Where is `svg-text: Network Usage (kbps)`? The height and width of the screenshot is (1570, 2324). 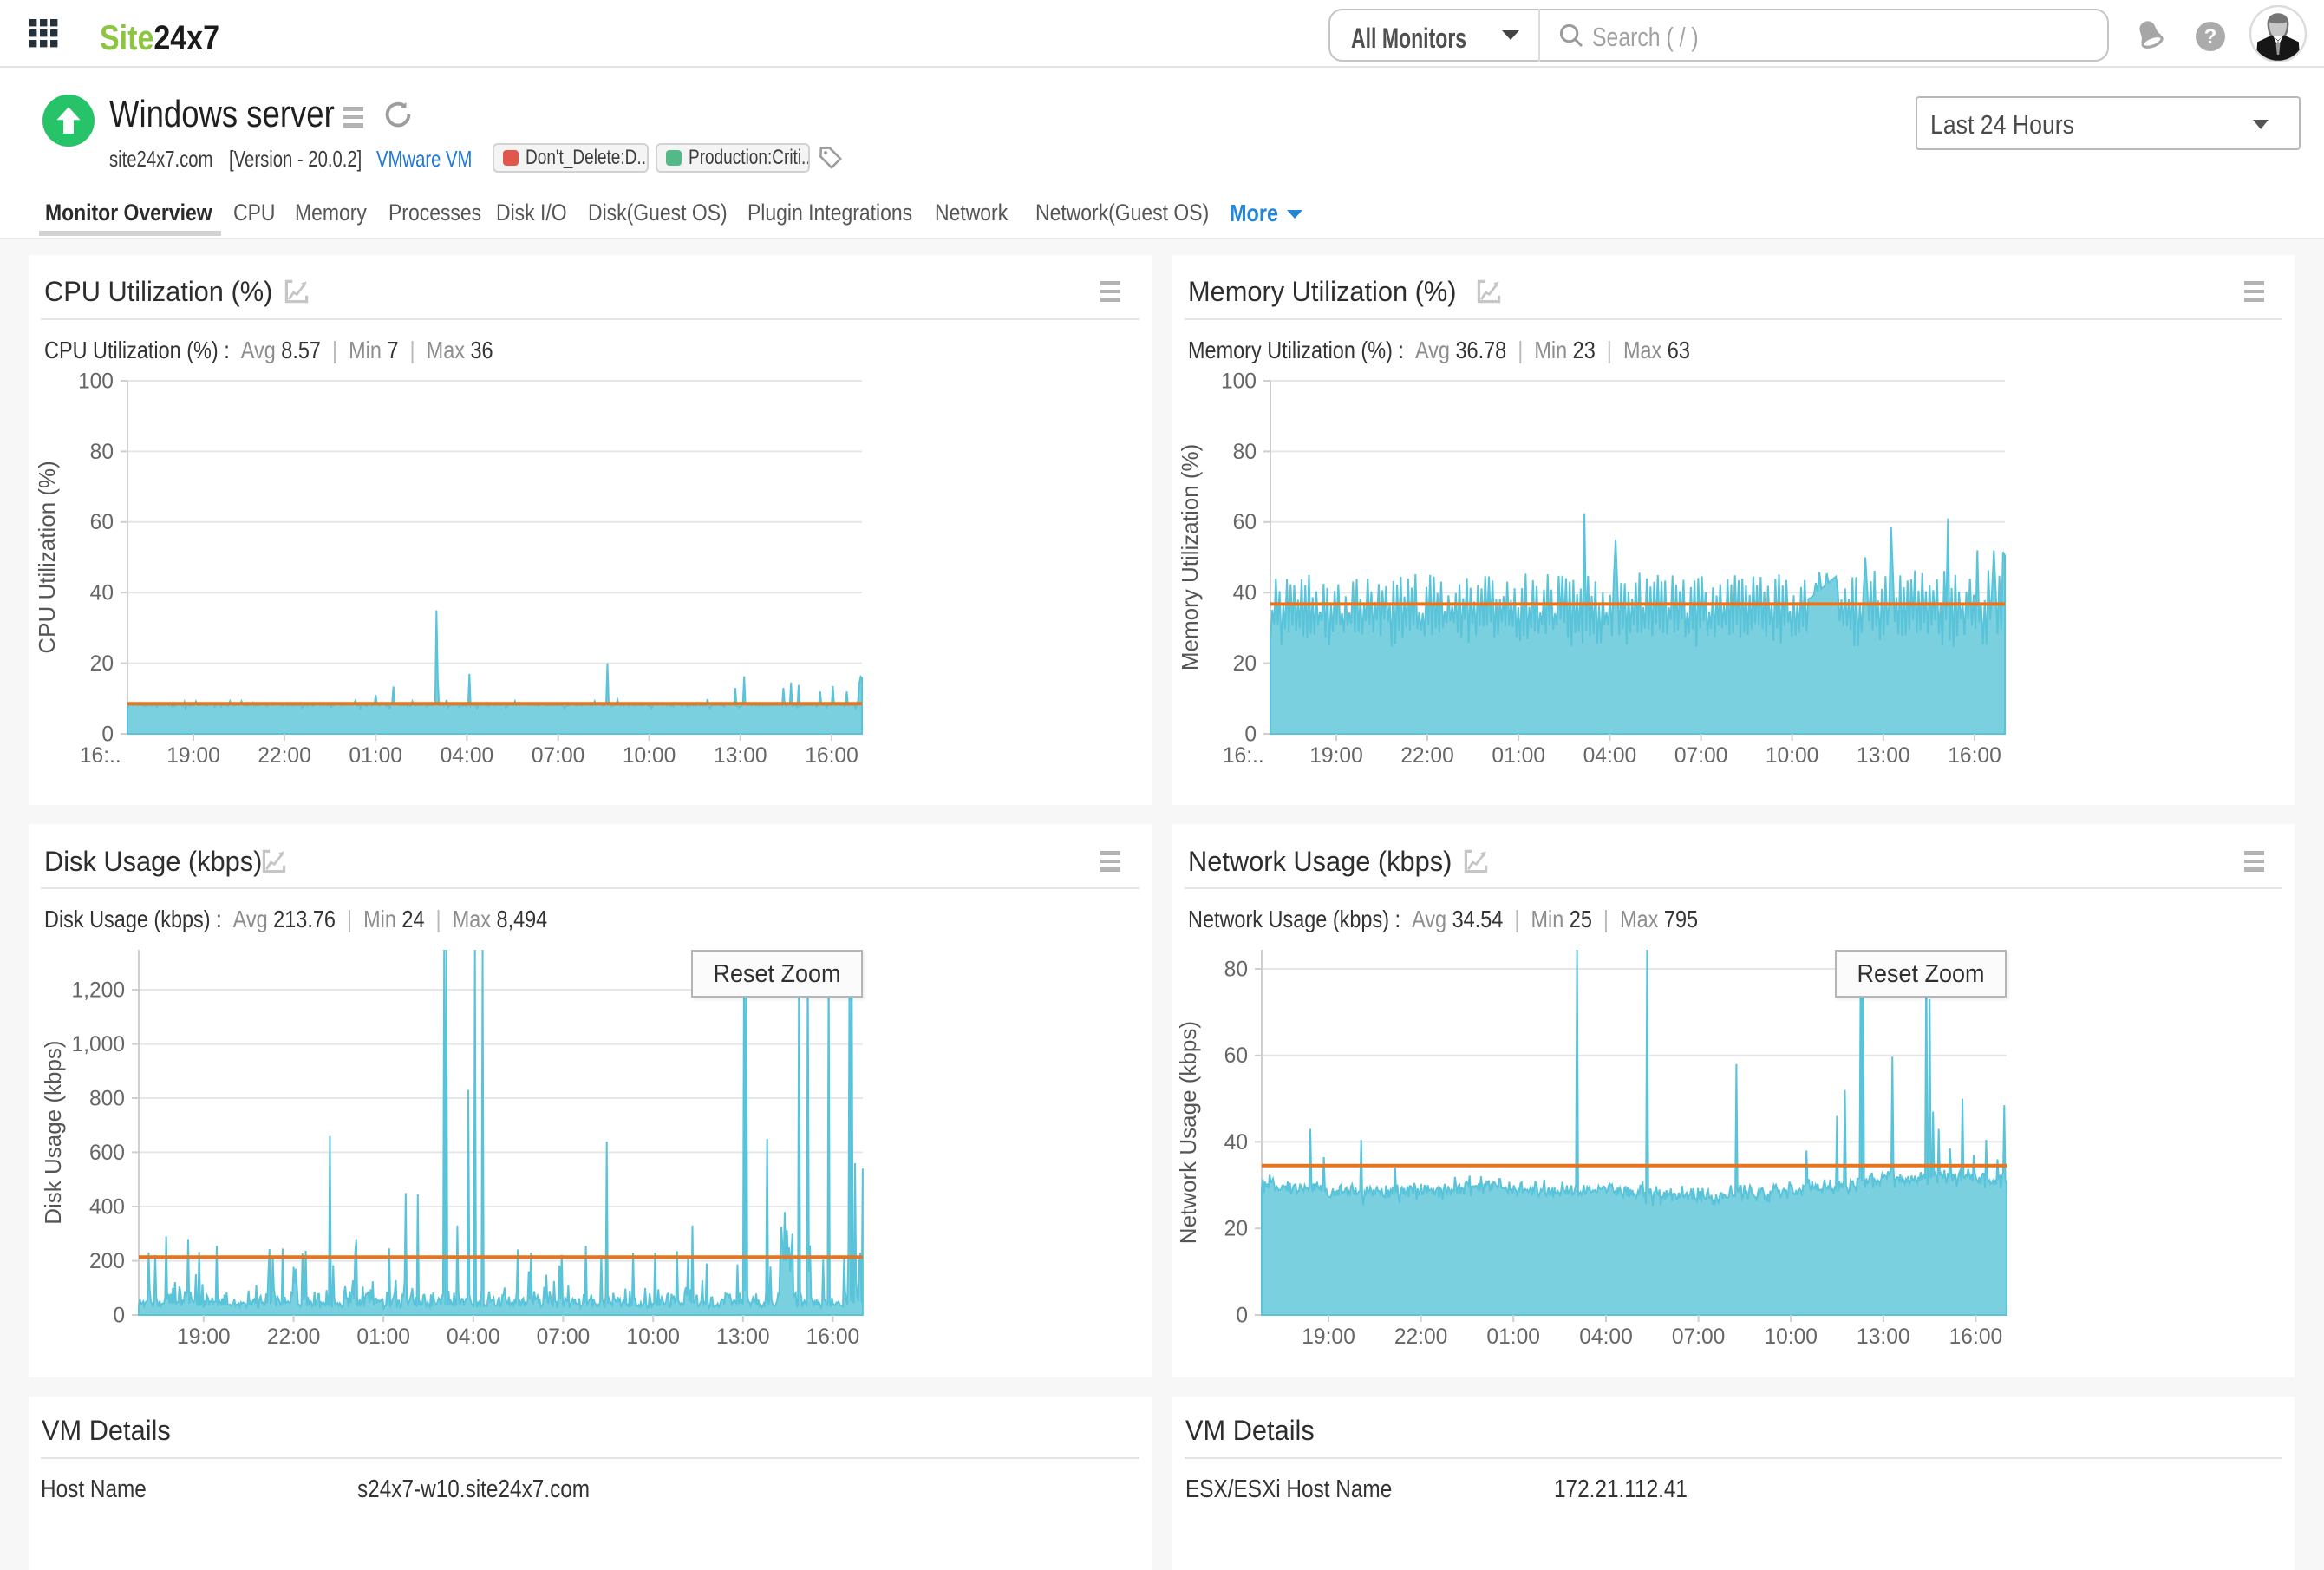 svg-text: Network Usage (kbps) is located at coordinates (1188, 1132).